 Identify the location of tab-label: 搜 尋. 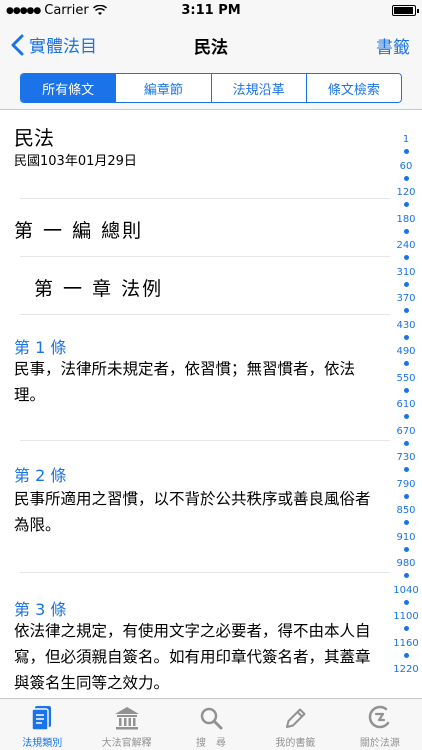
(211, 743).